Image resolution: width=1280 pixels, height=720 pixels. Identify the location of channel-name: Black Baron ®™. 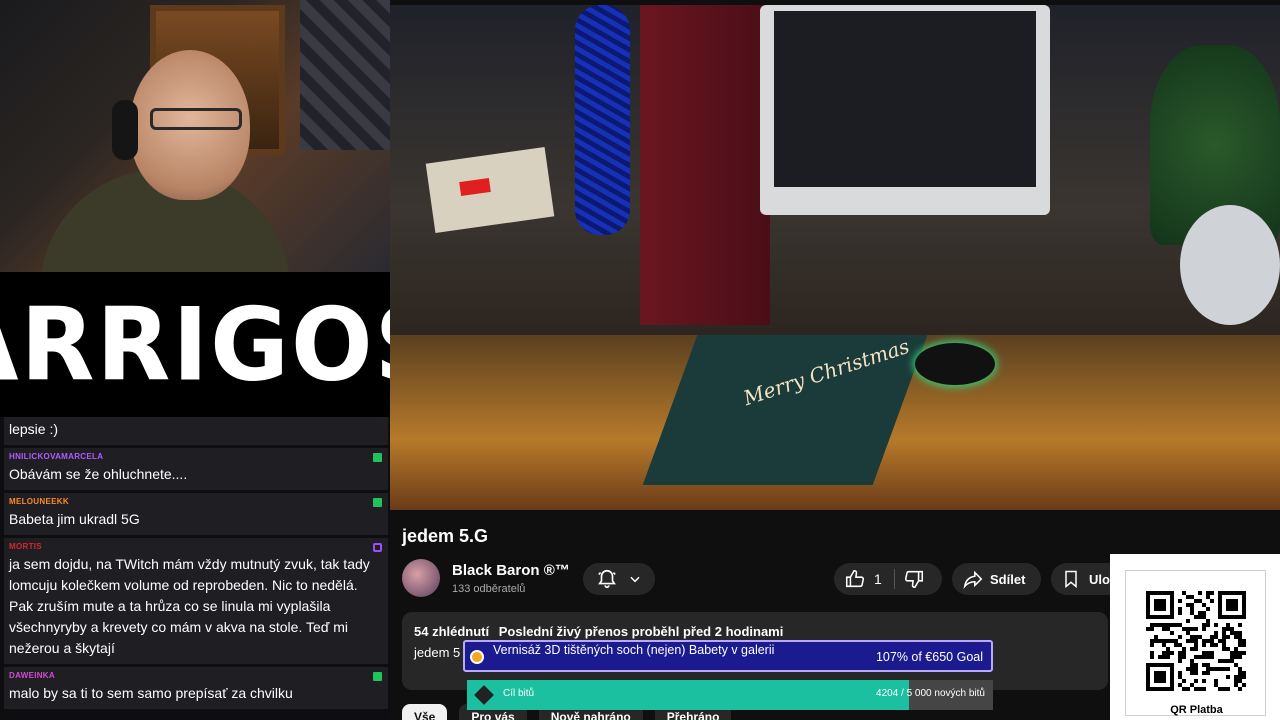
(511, 570).